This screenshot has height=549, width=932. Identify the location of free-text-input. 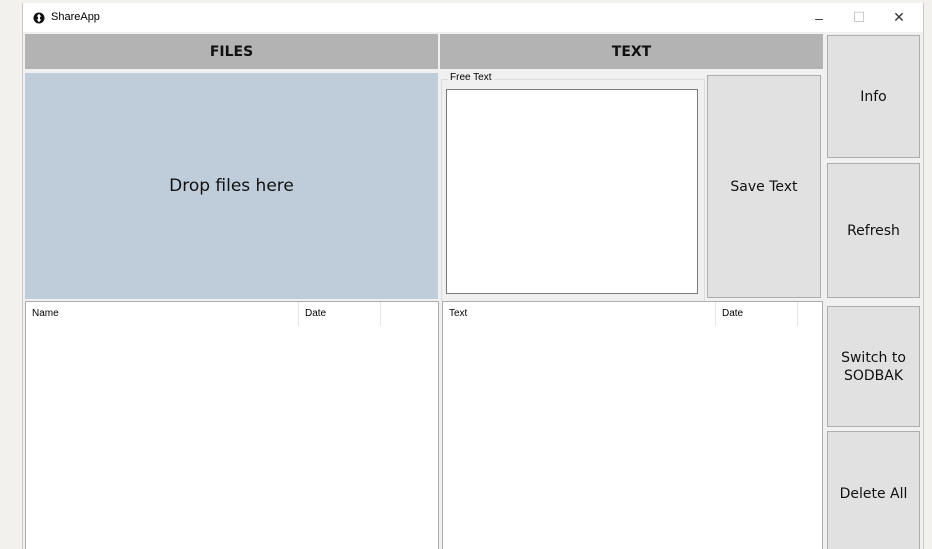
(572, 191).